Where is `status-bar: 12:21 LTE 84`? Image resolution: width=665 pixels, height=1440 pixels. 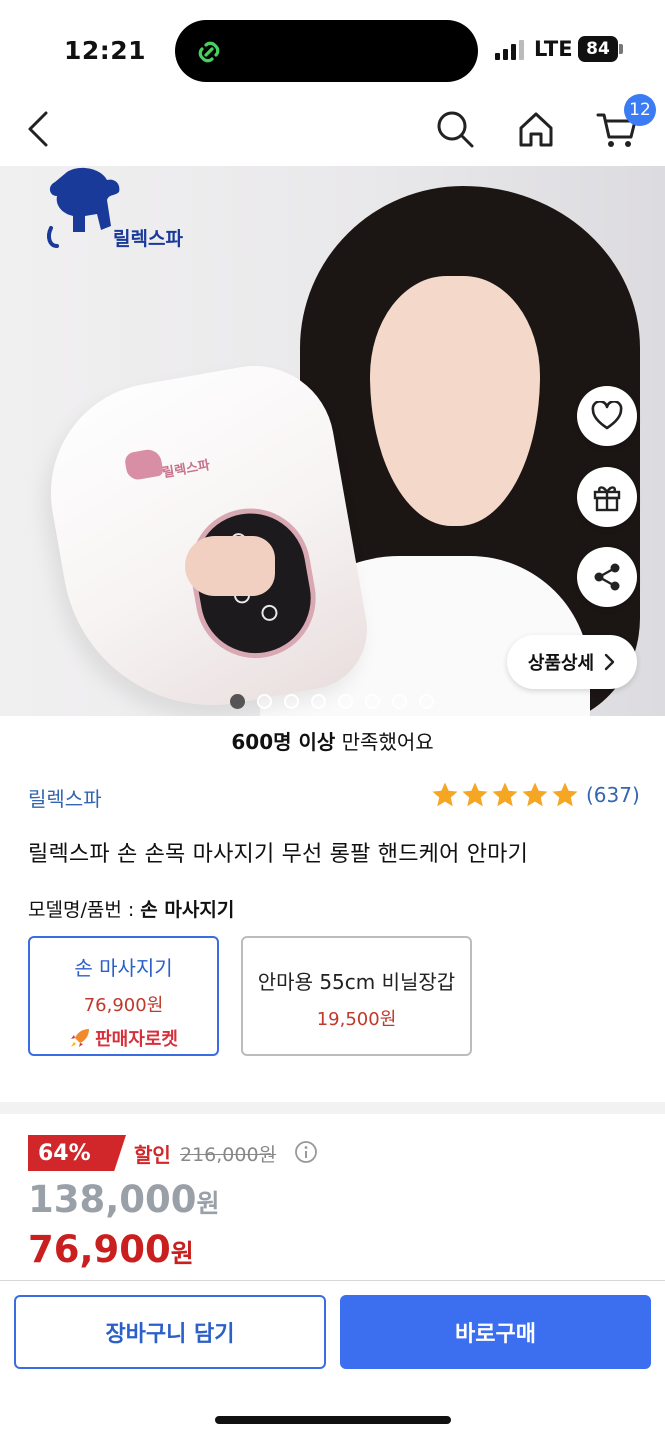 status-bar: 12:21 LTE 84 is located at coordinates (332, 46).